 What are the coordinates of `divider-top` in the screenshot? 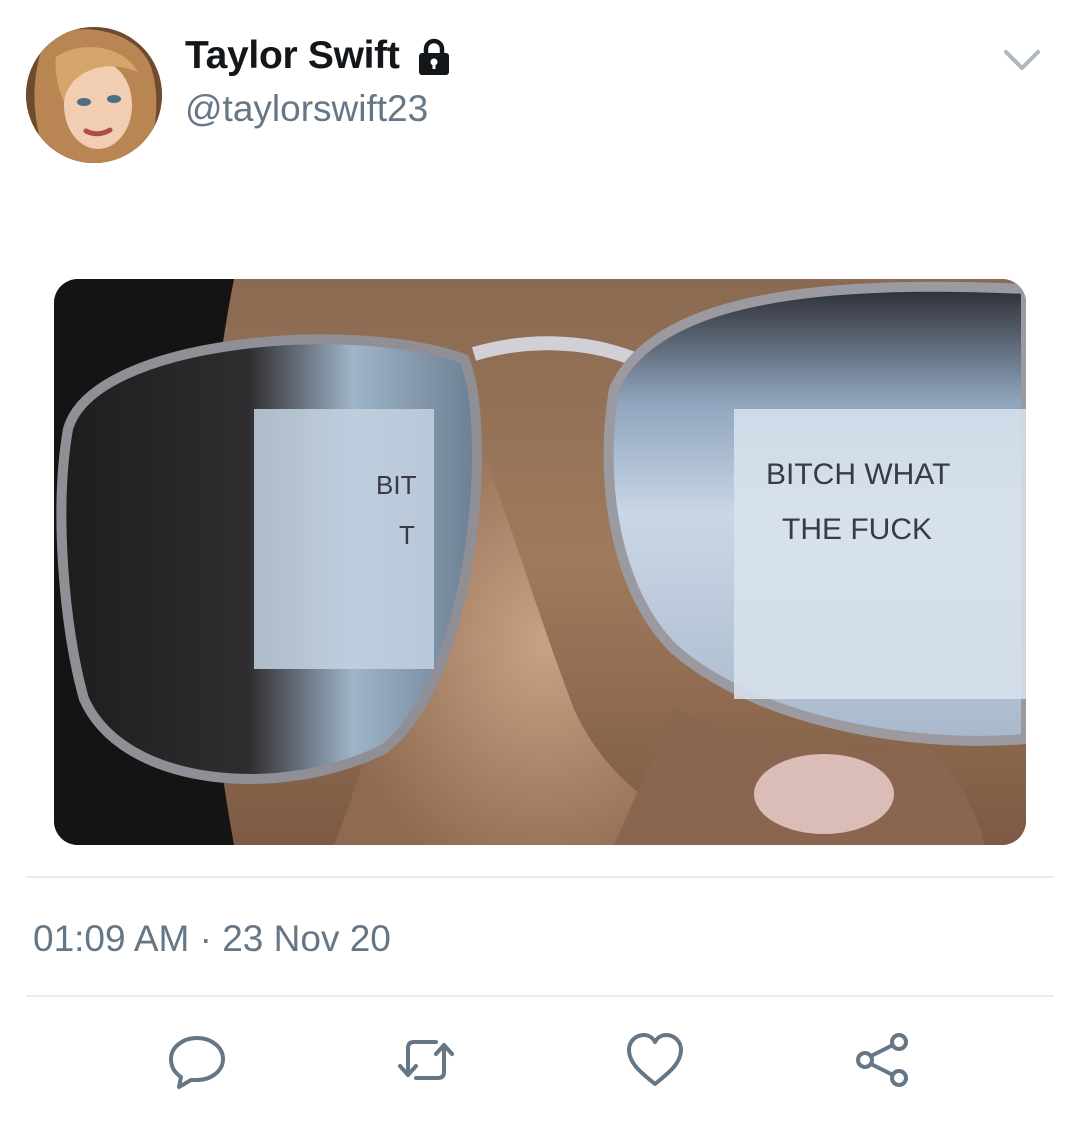 It's located at (540, 877).